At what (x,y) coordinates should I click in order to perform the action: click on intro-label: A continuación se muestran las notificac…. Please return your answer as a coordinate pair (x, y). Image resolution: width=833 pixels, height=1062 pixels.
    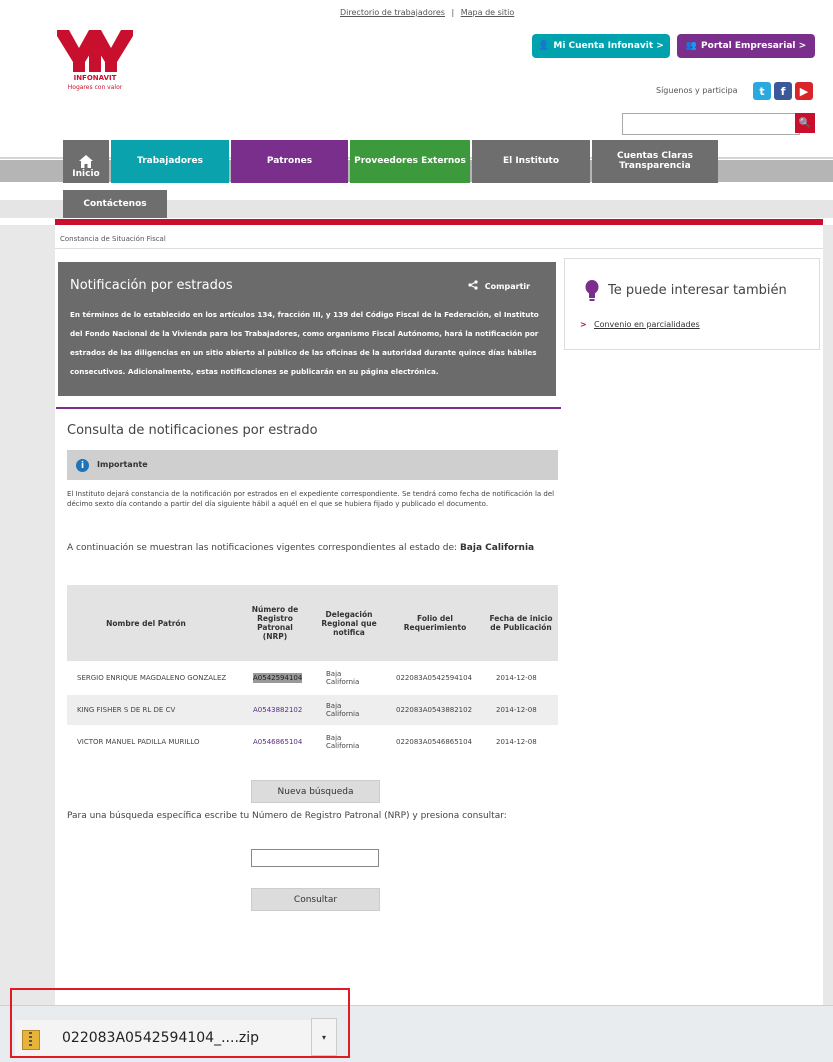
    Looking at the image, I should click on (262, 548).